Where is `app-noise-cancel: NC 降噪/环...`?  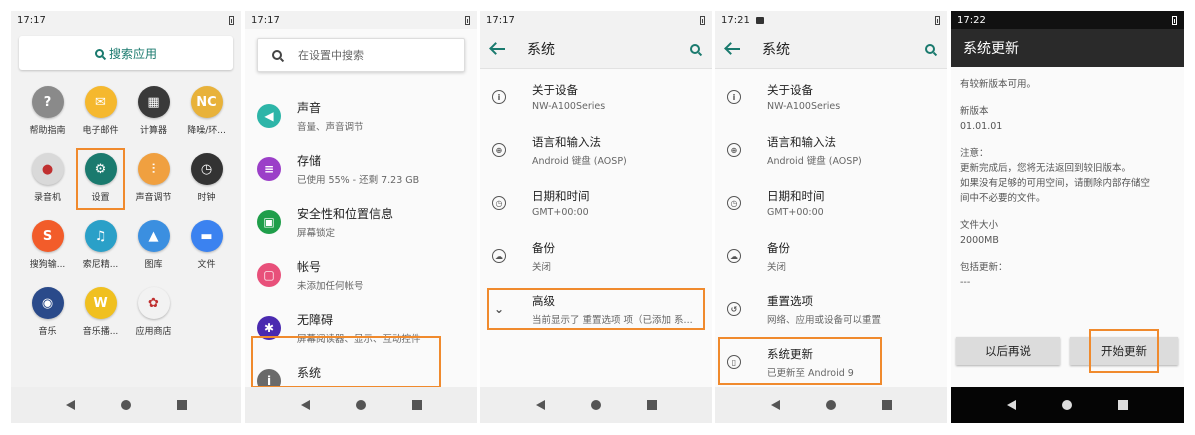
app-noise-cancel: NC 降噪/环... is located at coordinates (206, 114).